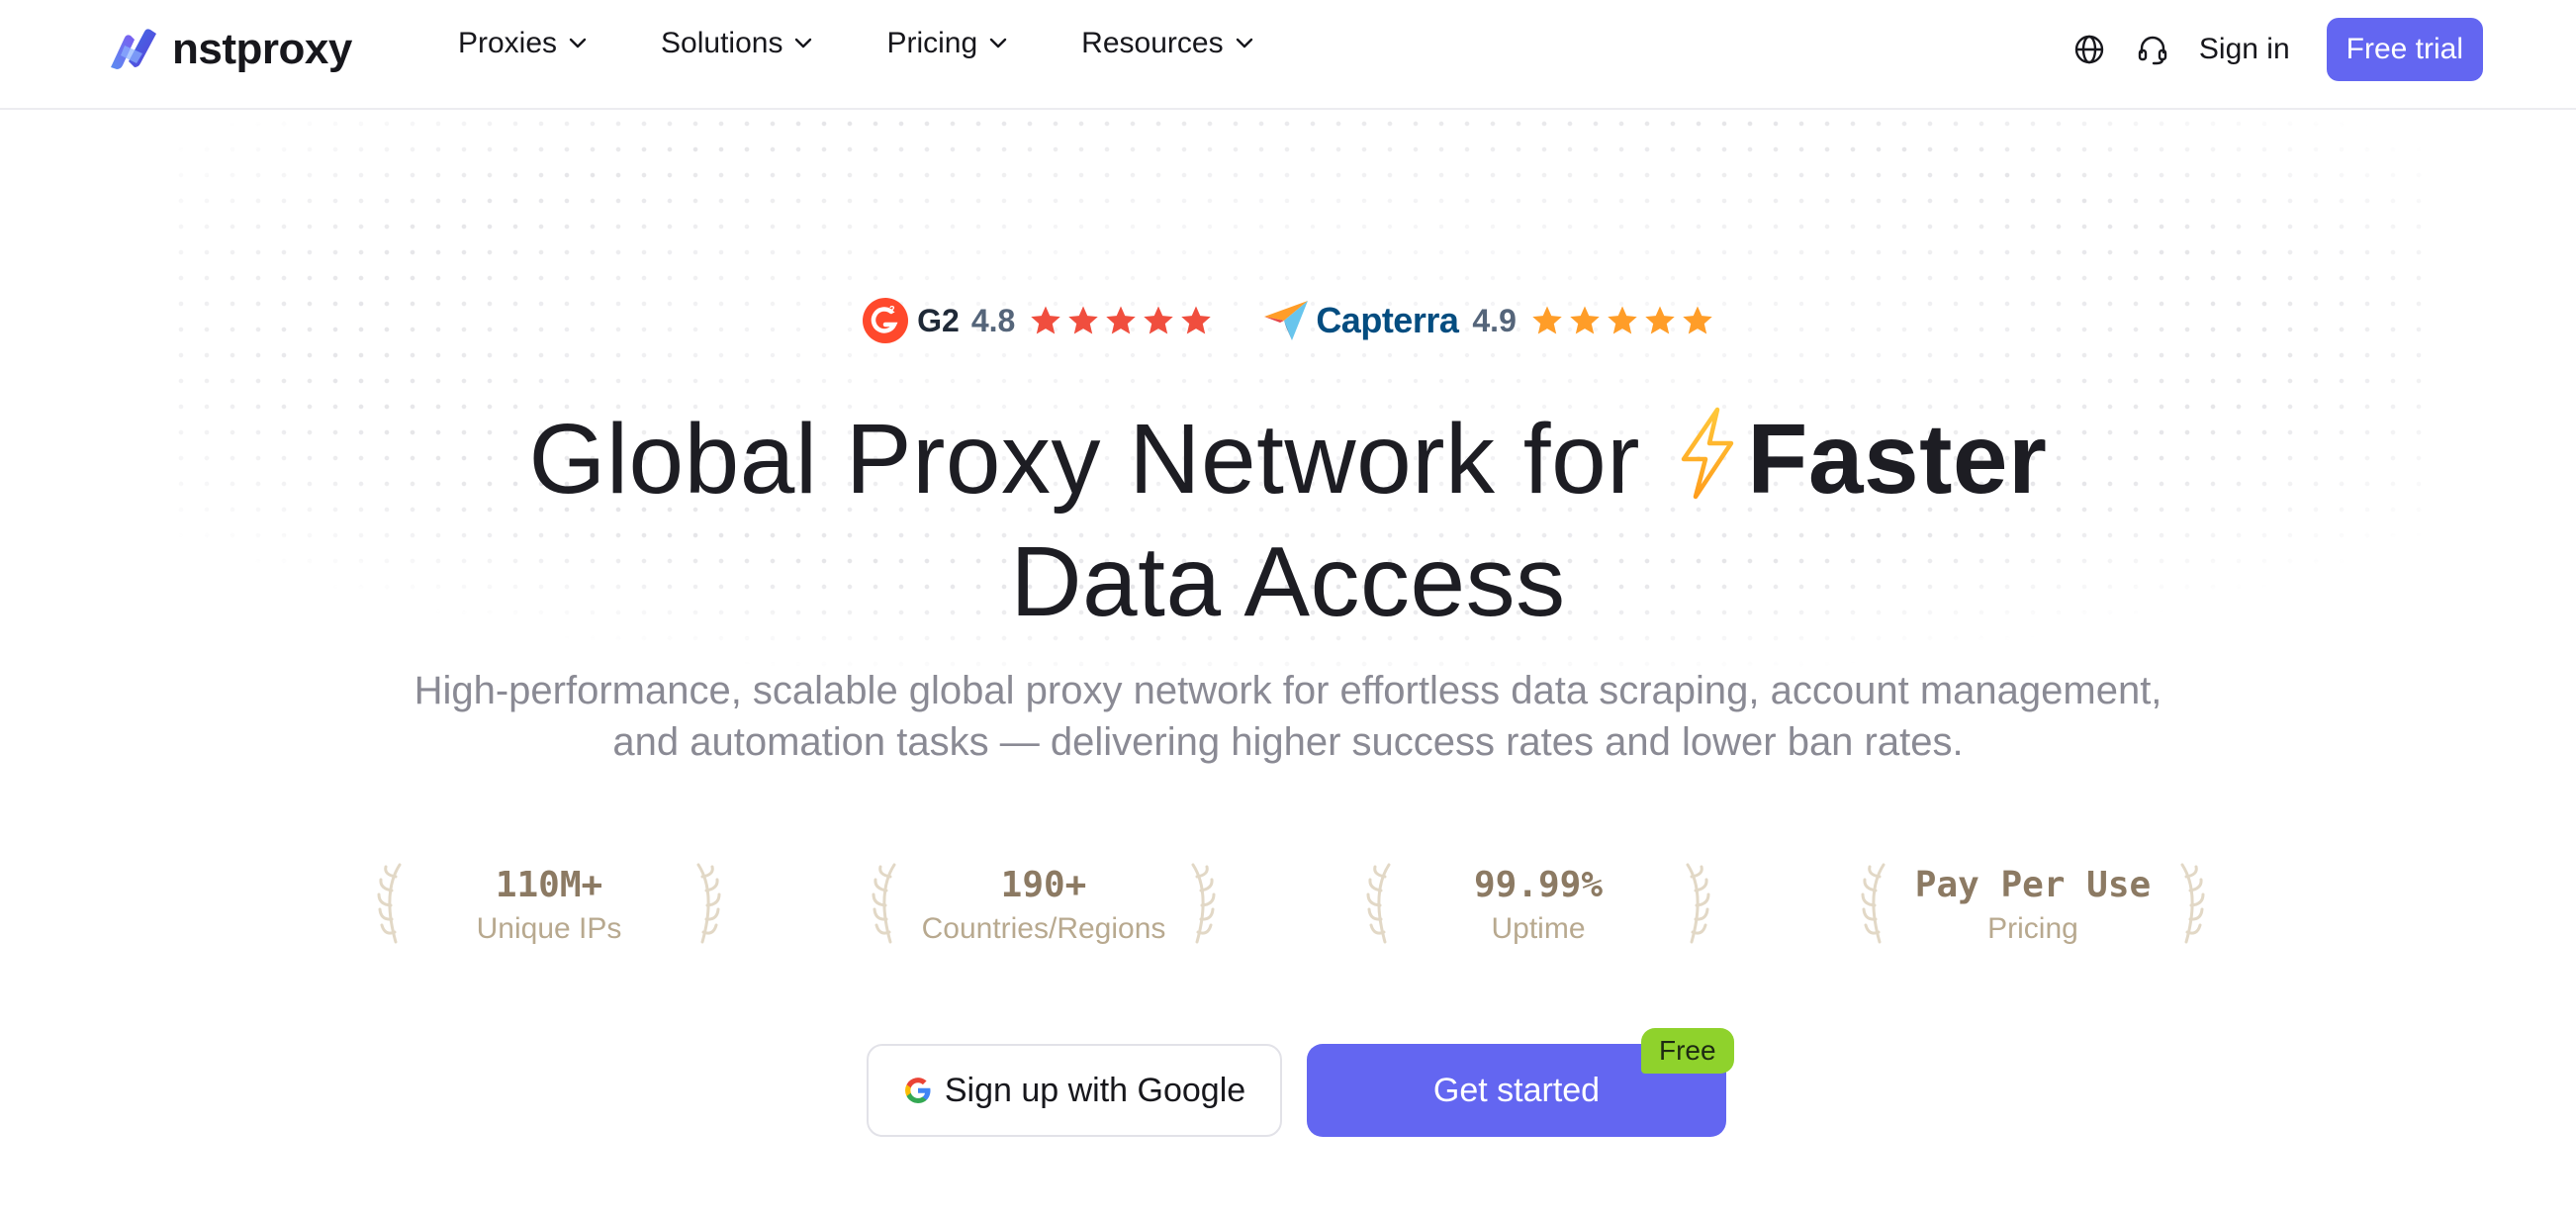 This screenshot has height=1220, width=2576. What do you see at coordinates (2244, 50) in the screenshot?
I see `sign-in-link: Sign in` at bounding box center [2244, 50].